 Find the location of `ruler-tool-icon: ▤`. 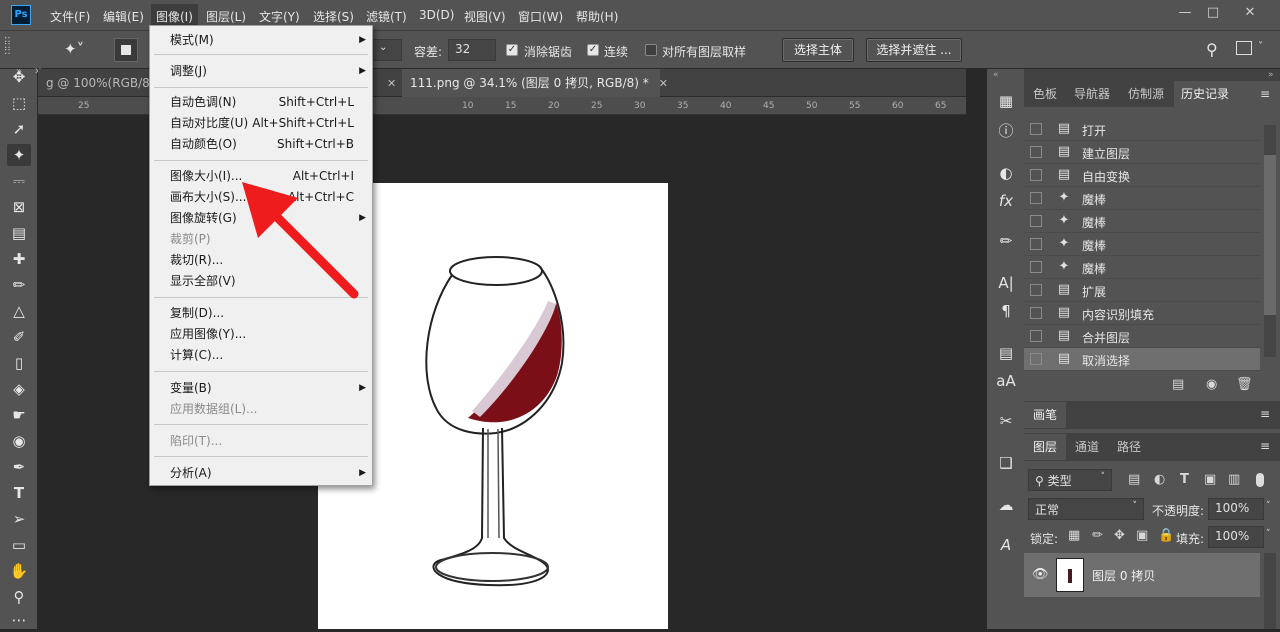

ruler-tool-icon: ▤ is located at coordinates (19, 233).